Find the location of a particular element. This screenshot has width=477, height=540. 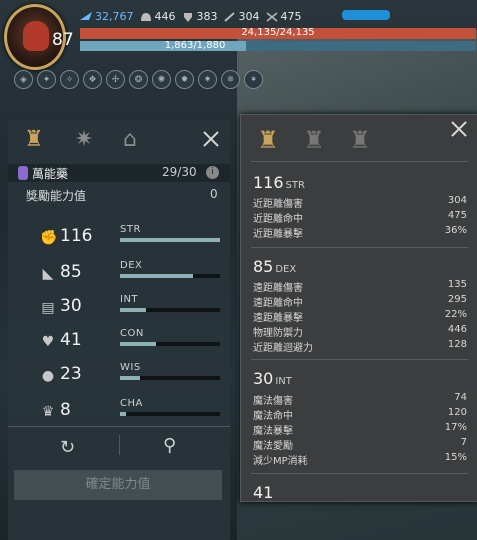

section-con-header: 41 is located at coordinates (263, 492).